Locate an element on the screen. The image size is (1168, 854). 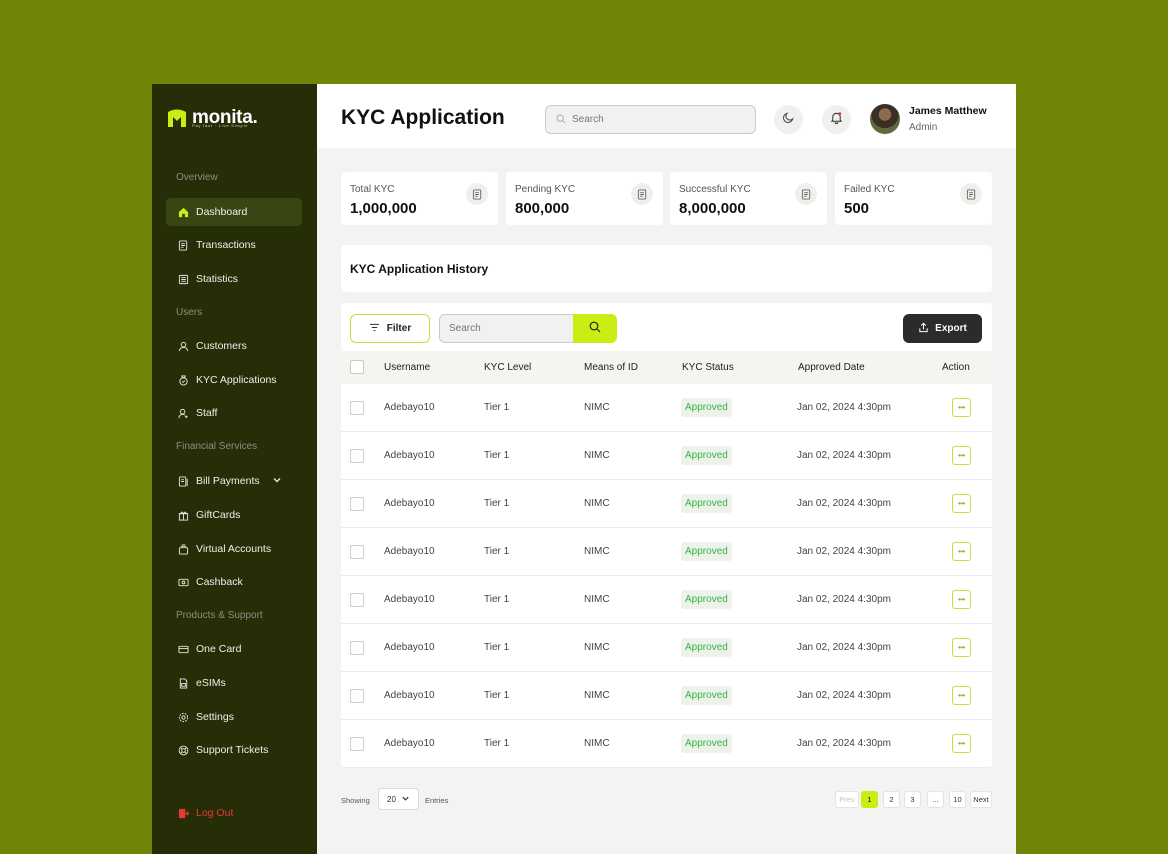
top-header: KYC Application James Matthew Admin is located at coordinates (666, 116).